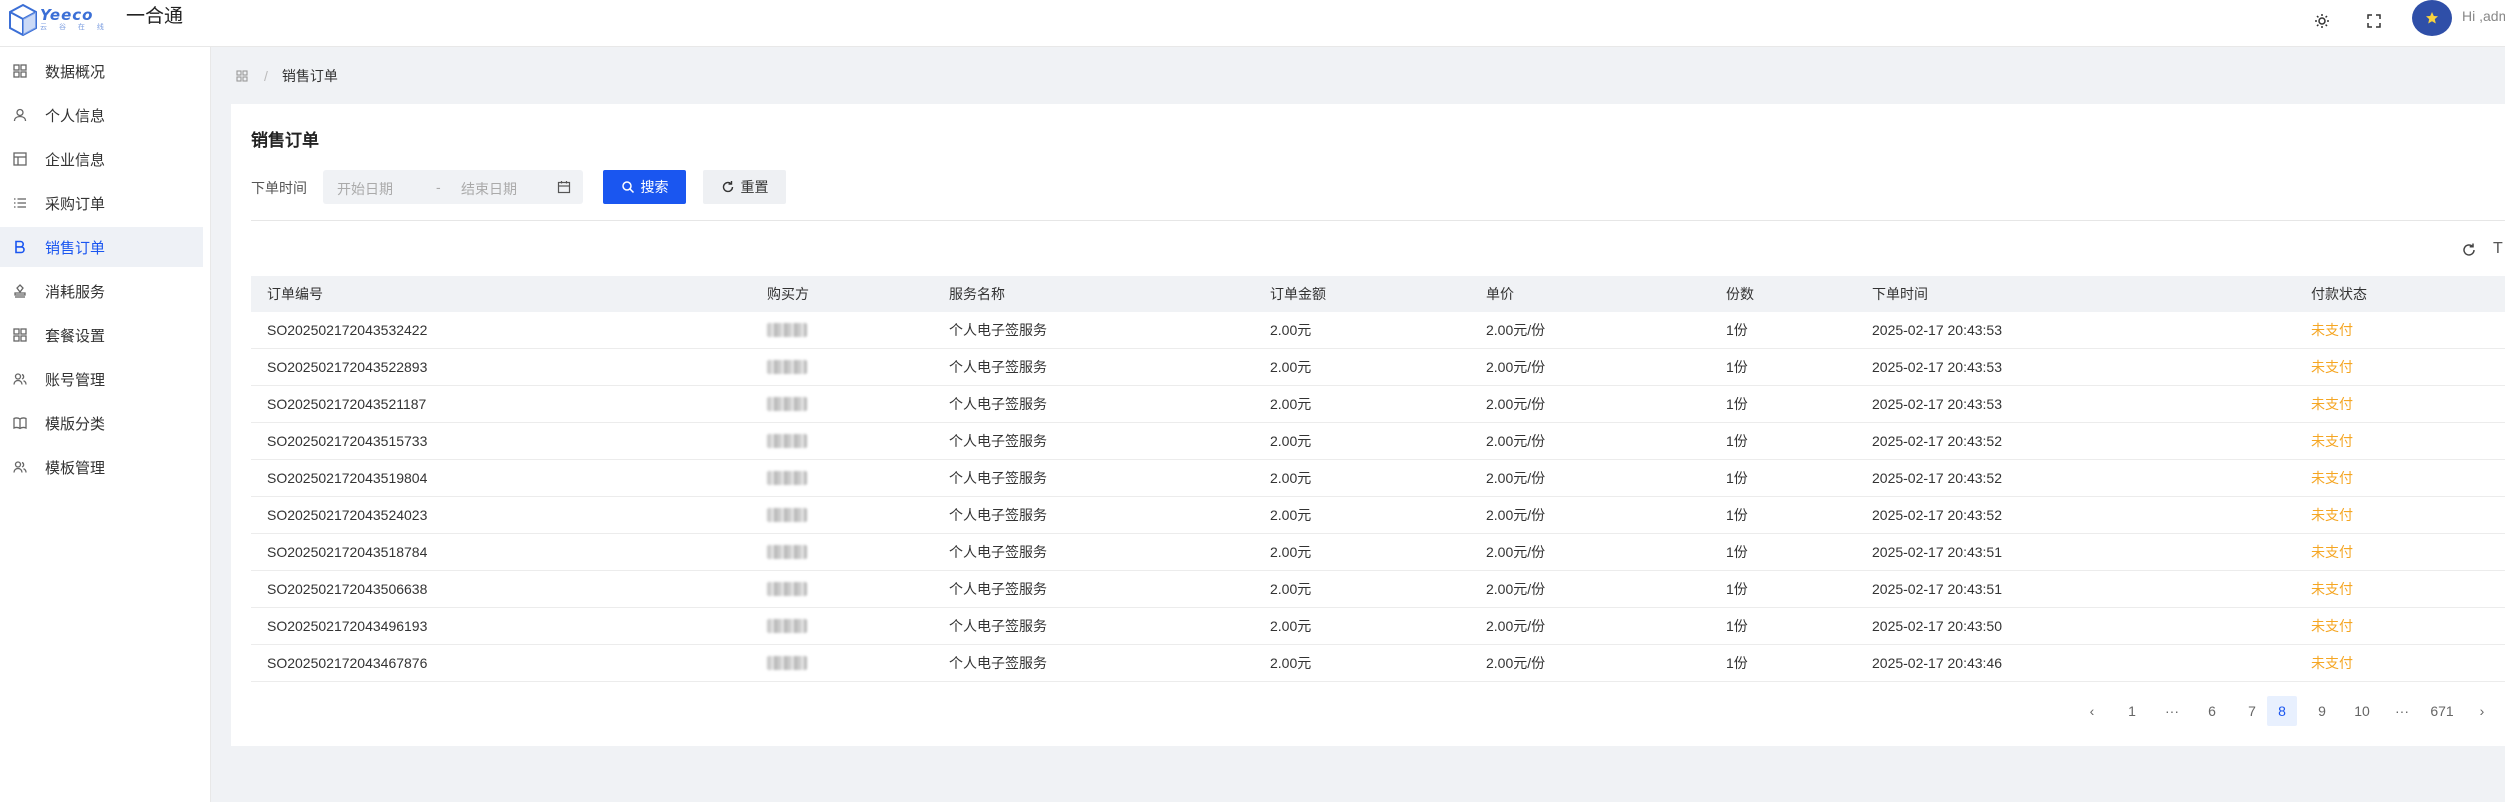 This screenshot has height=802, width=2505. I want to click on page-button: 9, so click(2322, 711).